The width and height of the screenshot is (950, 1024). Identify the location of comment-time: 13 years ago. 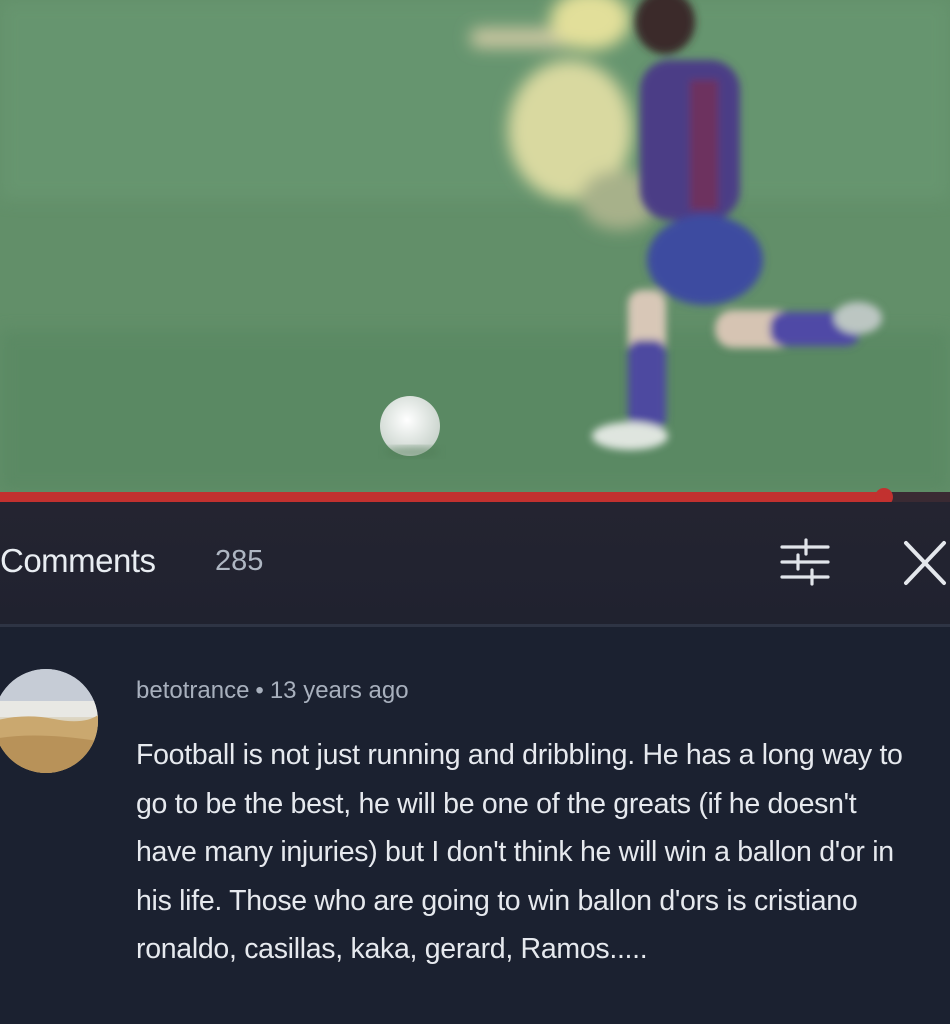
(339, 690).